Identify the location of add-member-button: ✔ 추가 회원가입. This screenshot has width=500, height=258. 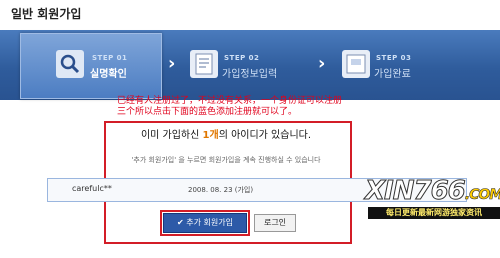
(205, 223).